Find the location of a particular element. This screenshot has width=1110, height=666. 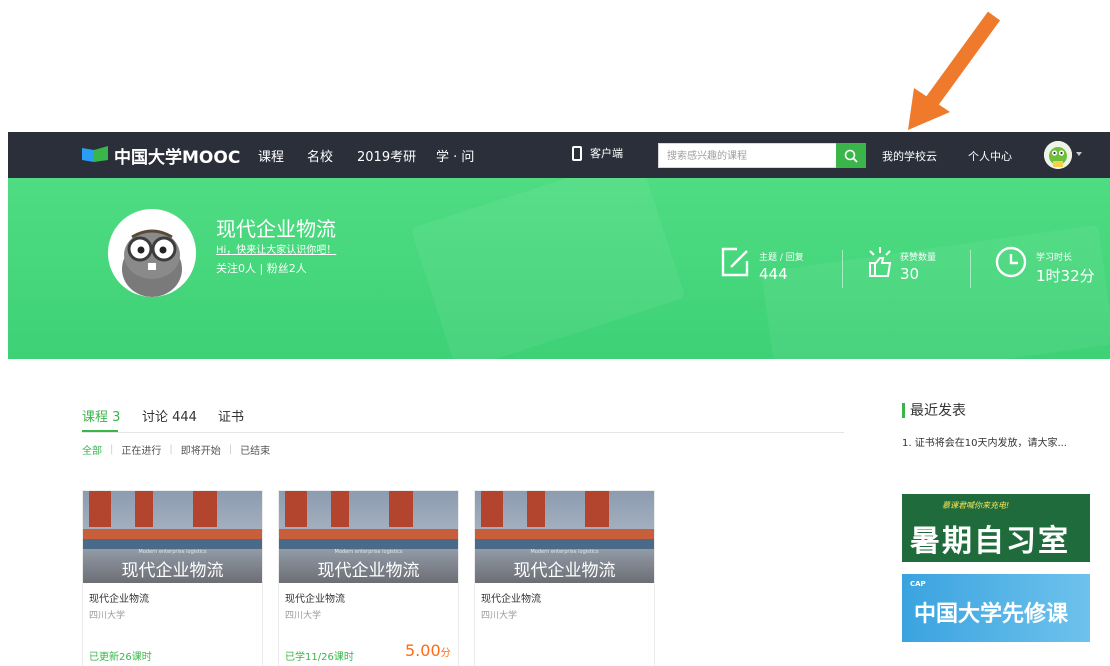

nav-link-schools: 名校 is located at coordinates (320, 155).